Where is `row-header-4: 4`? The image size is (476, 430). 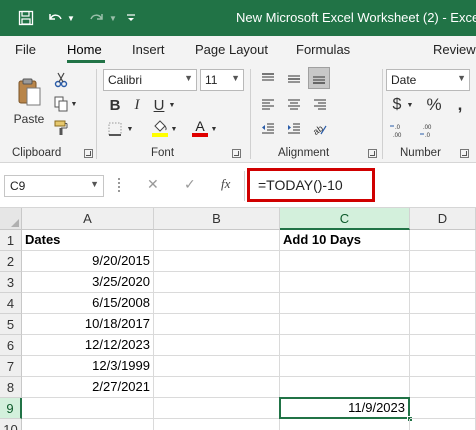 row-header-4: 4 is located at coordinates (11, 303).